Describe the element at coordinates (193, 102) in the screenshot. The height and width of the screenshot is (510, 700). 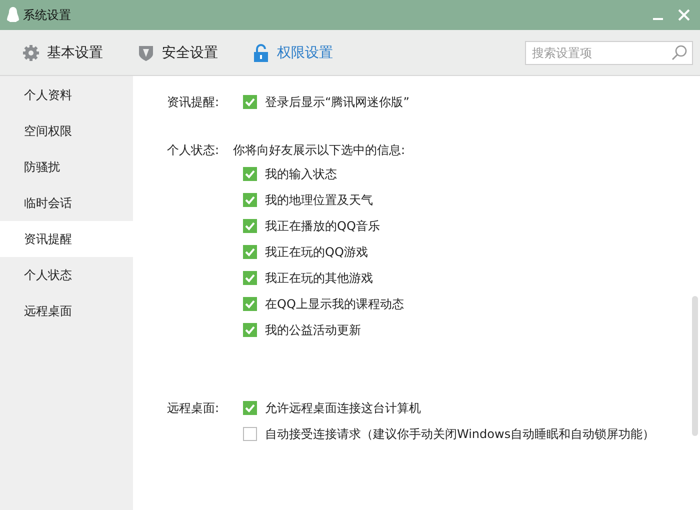
I see `section-label: 资讯提醒:` at that location.